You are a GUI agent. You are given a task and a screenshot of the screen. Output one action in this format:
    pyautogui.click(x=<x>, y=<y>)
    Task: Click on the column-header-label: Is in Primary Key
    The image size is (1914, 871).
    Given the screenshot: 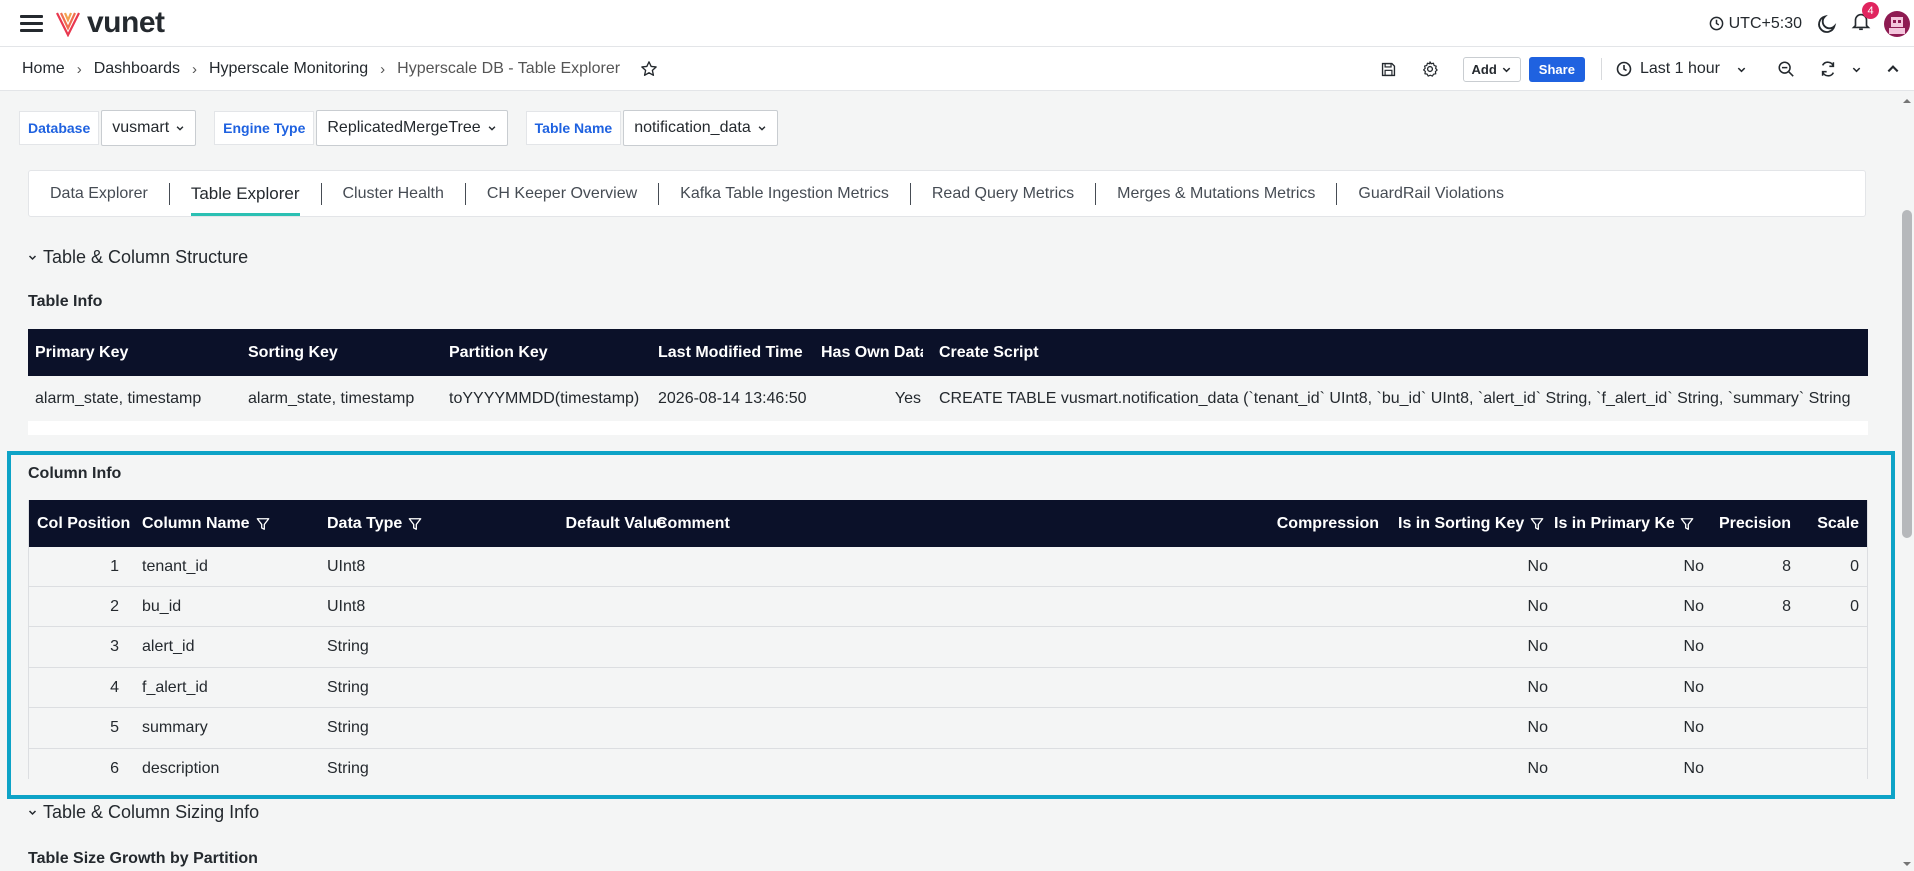 What is the action you would take?
    pyautogui.click(x=1614, y=523)
    